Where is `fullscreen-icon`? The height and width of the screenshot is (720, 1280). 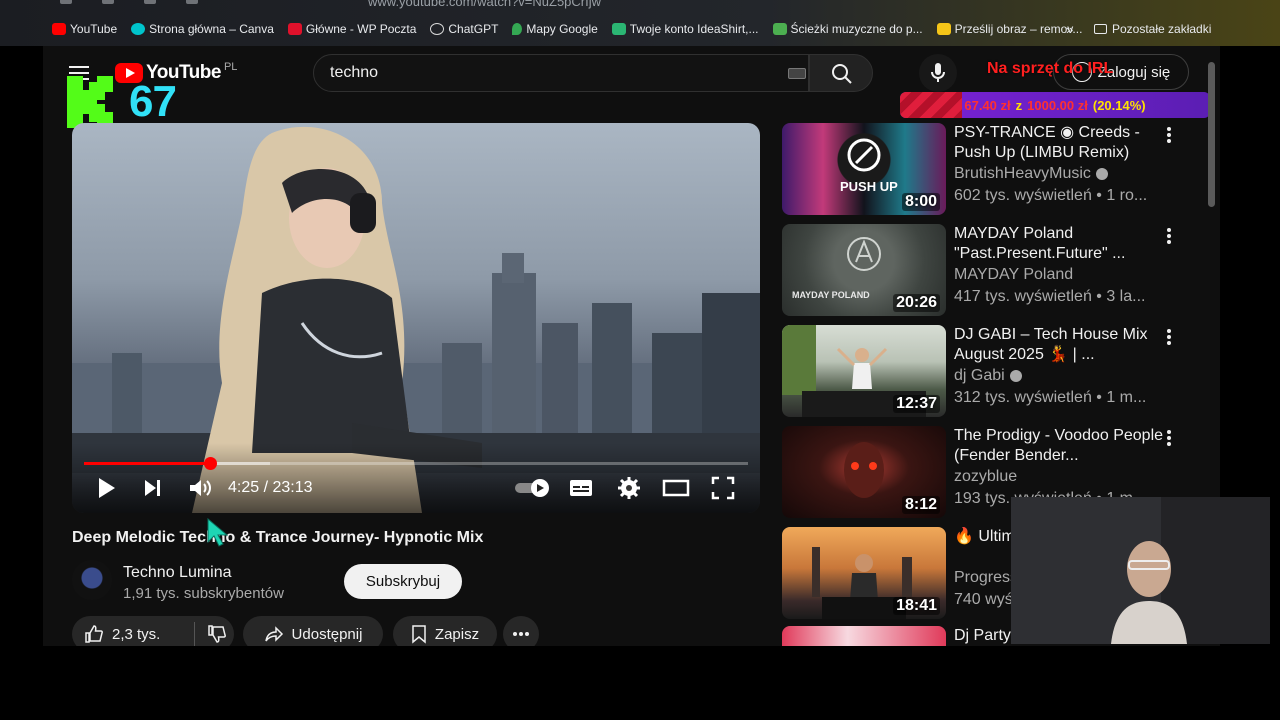
fullscreen-icon is located at coordinates (723, 488).